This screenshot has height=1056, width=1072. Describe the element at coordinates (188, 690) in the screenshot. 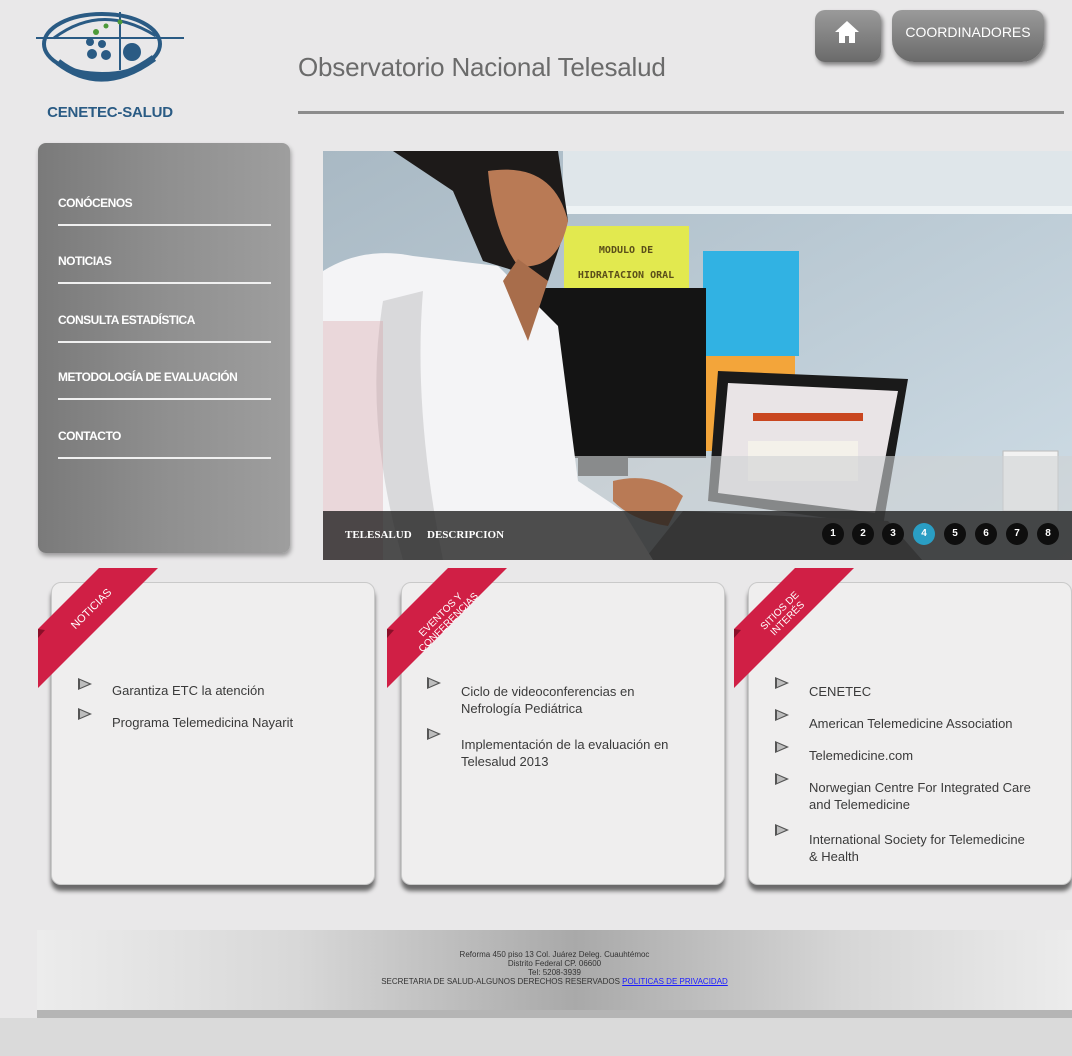

I see `noticias-item-1-link: Garantiza ETC la atención` at that location.